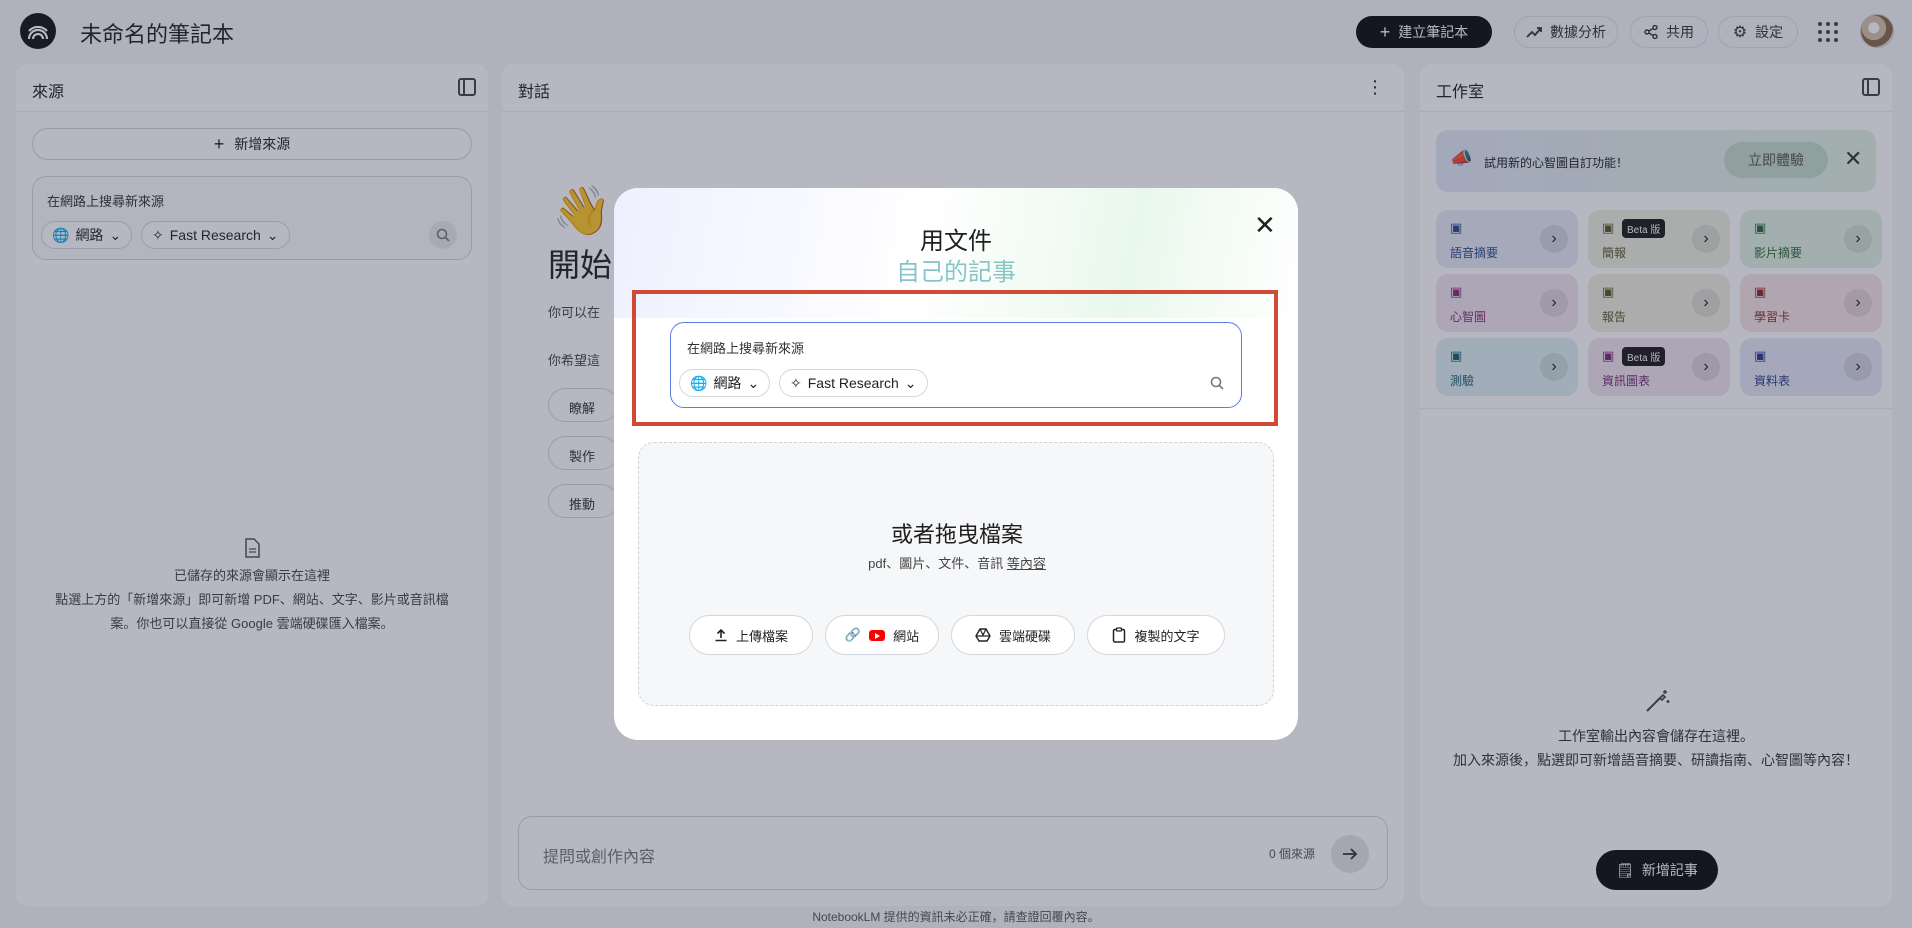 The width and height of the screenshot is (1912, 928). I want to click on research-sparkle-icon: ✧, so click(796, 382).